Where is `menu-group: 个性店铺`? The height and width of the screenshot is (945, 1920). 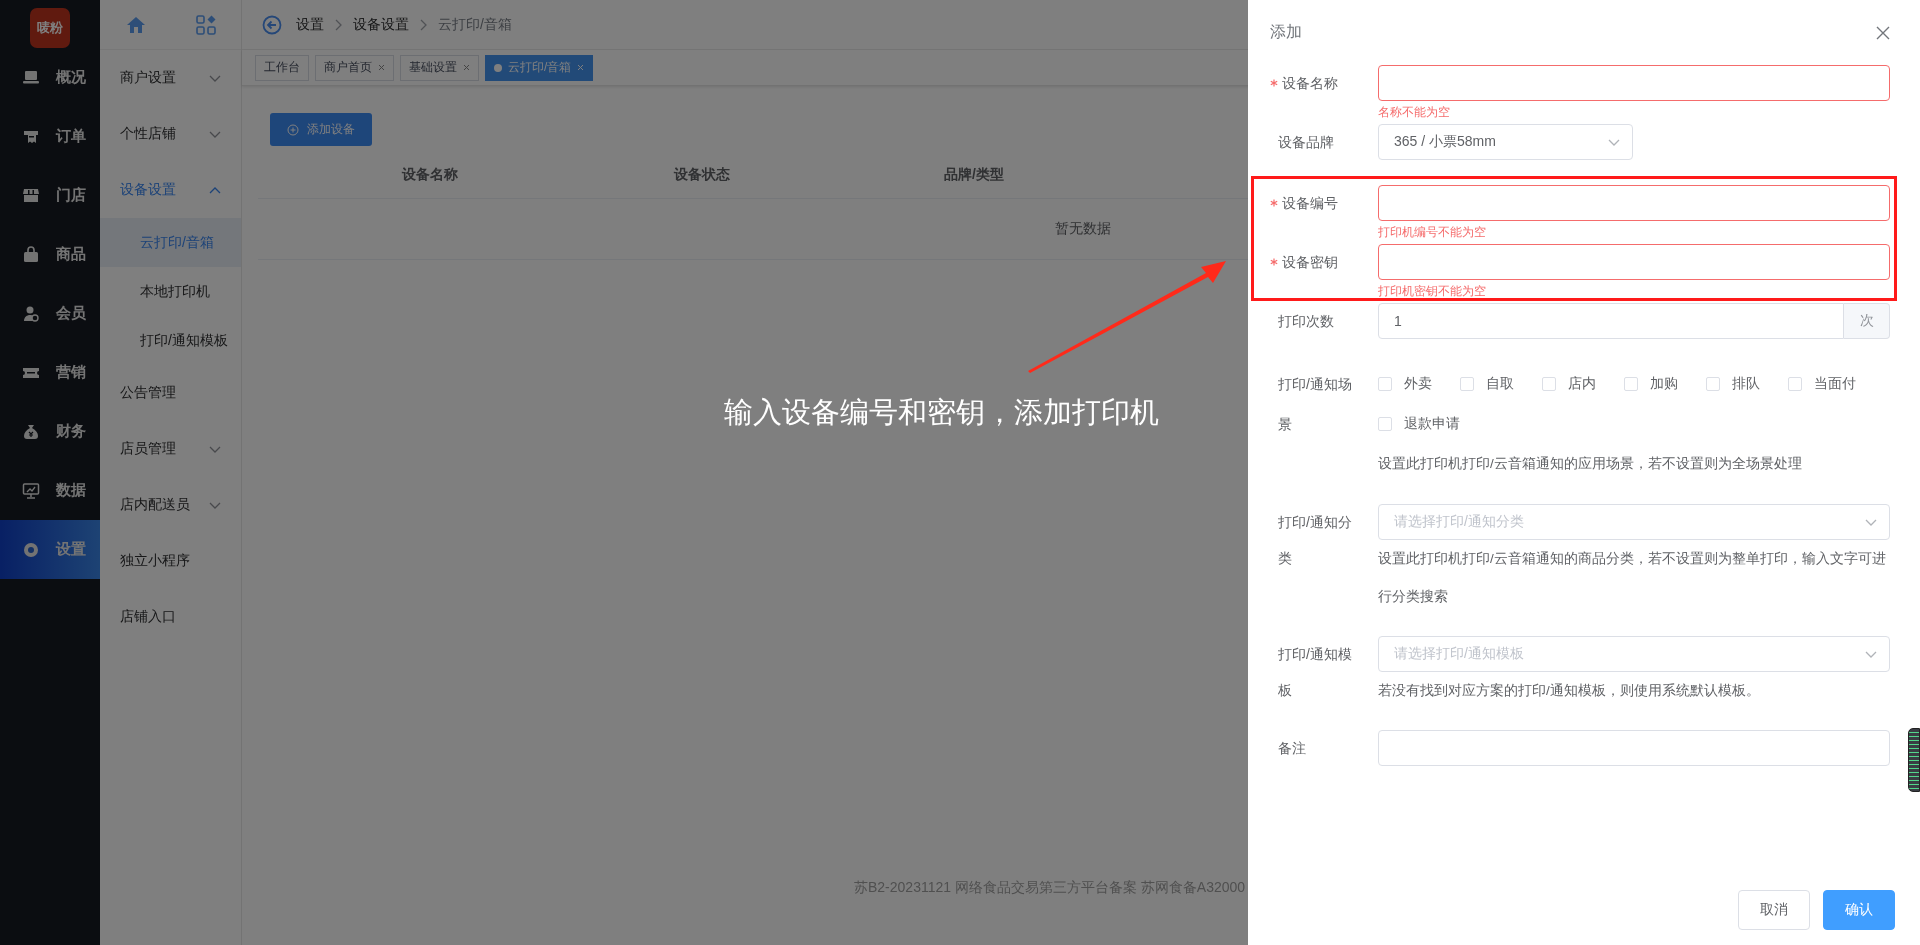
menu-group: 个性店铺 is located at coordinates (170, 134).